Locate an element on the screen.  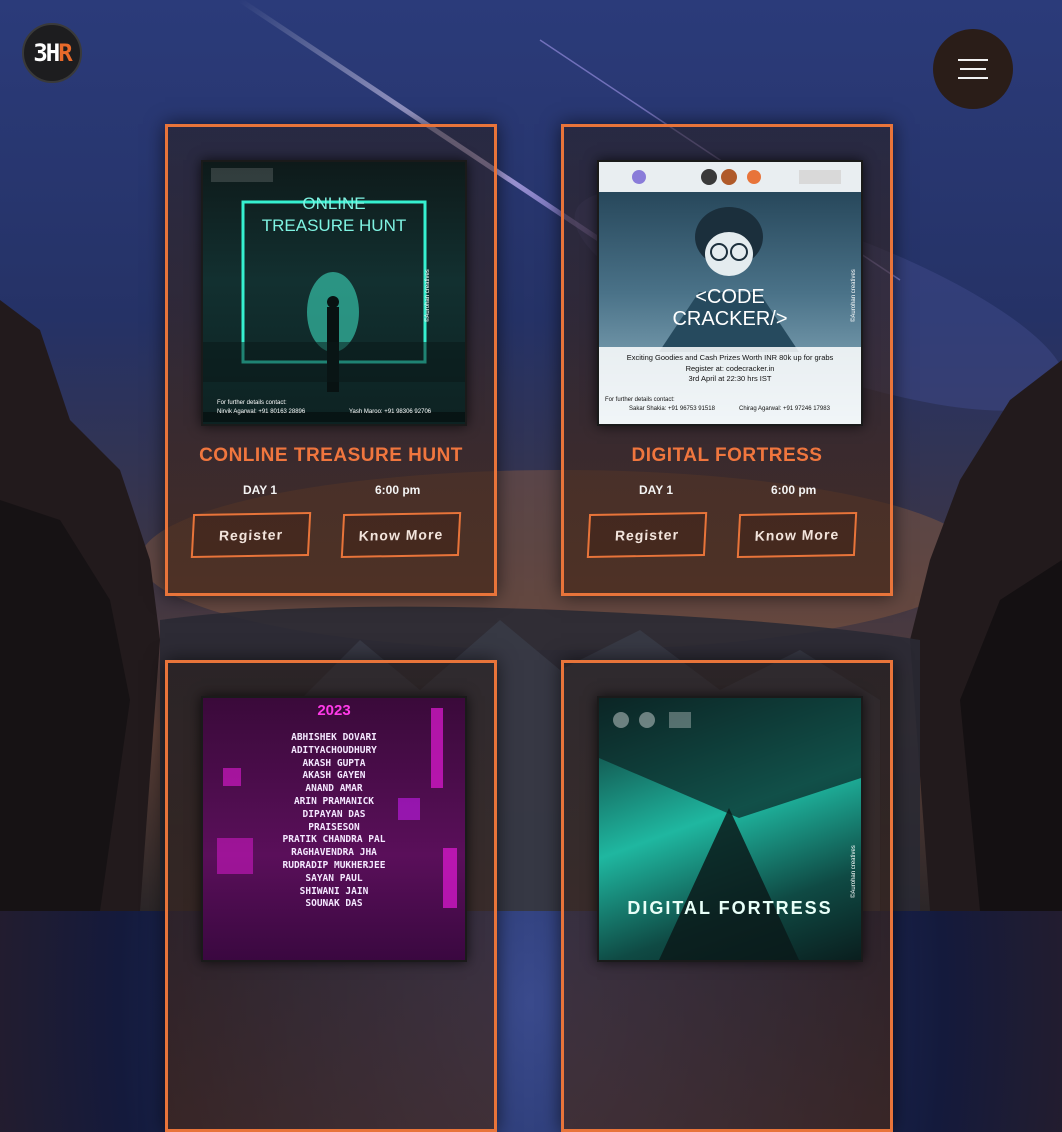
poster-name: AKASH GAYEN is located at coordinates (334, 776).